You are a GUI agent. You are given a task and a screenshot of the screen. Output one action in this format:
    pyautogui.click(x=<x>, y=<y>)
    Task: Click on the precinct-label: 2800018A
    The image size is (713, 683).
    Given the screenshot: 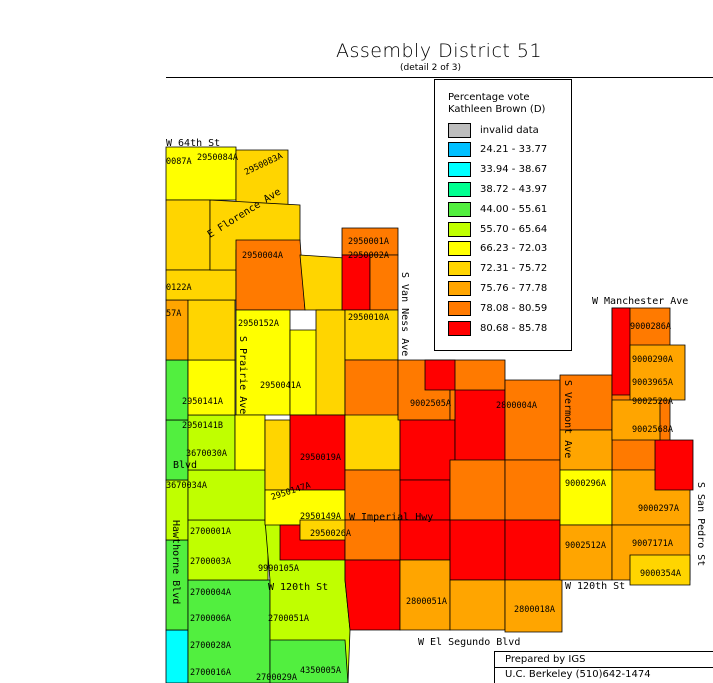 What is the action you would take?
    pyautogui.click(x=534, y=610)
    